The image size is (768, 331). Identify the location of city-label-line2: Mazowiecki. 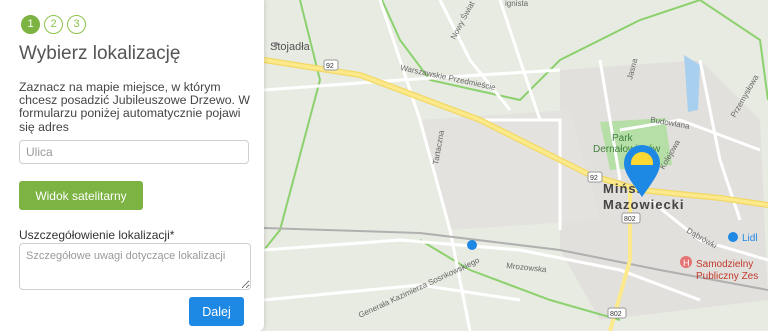
(644, 204).